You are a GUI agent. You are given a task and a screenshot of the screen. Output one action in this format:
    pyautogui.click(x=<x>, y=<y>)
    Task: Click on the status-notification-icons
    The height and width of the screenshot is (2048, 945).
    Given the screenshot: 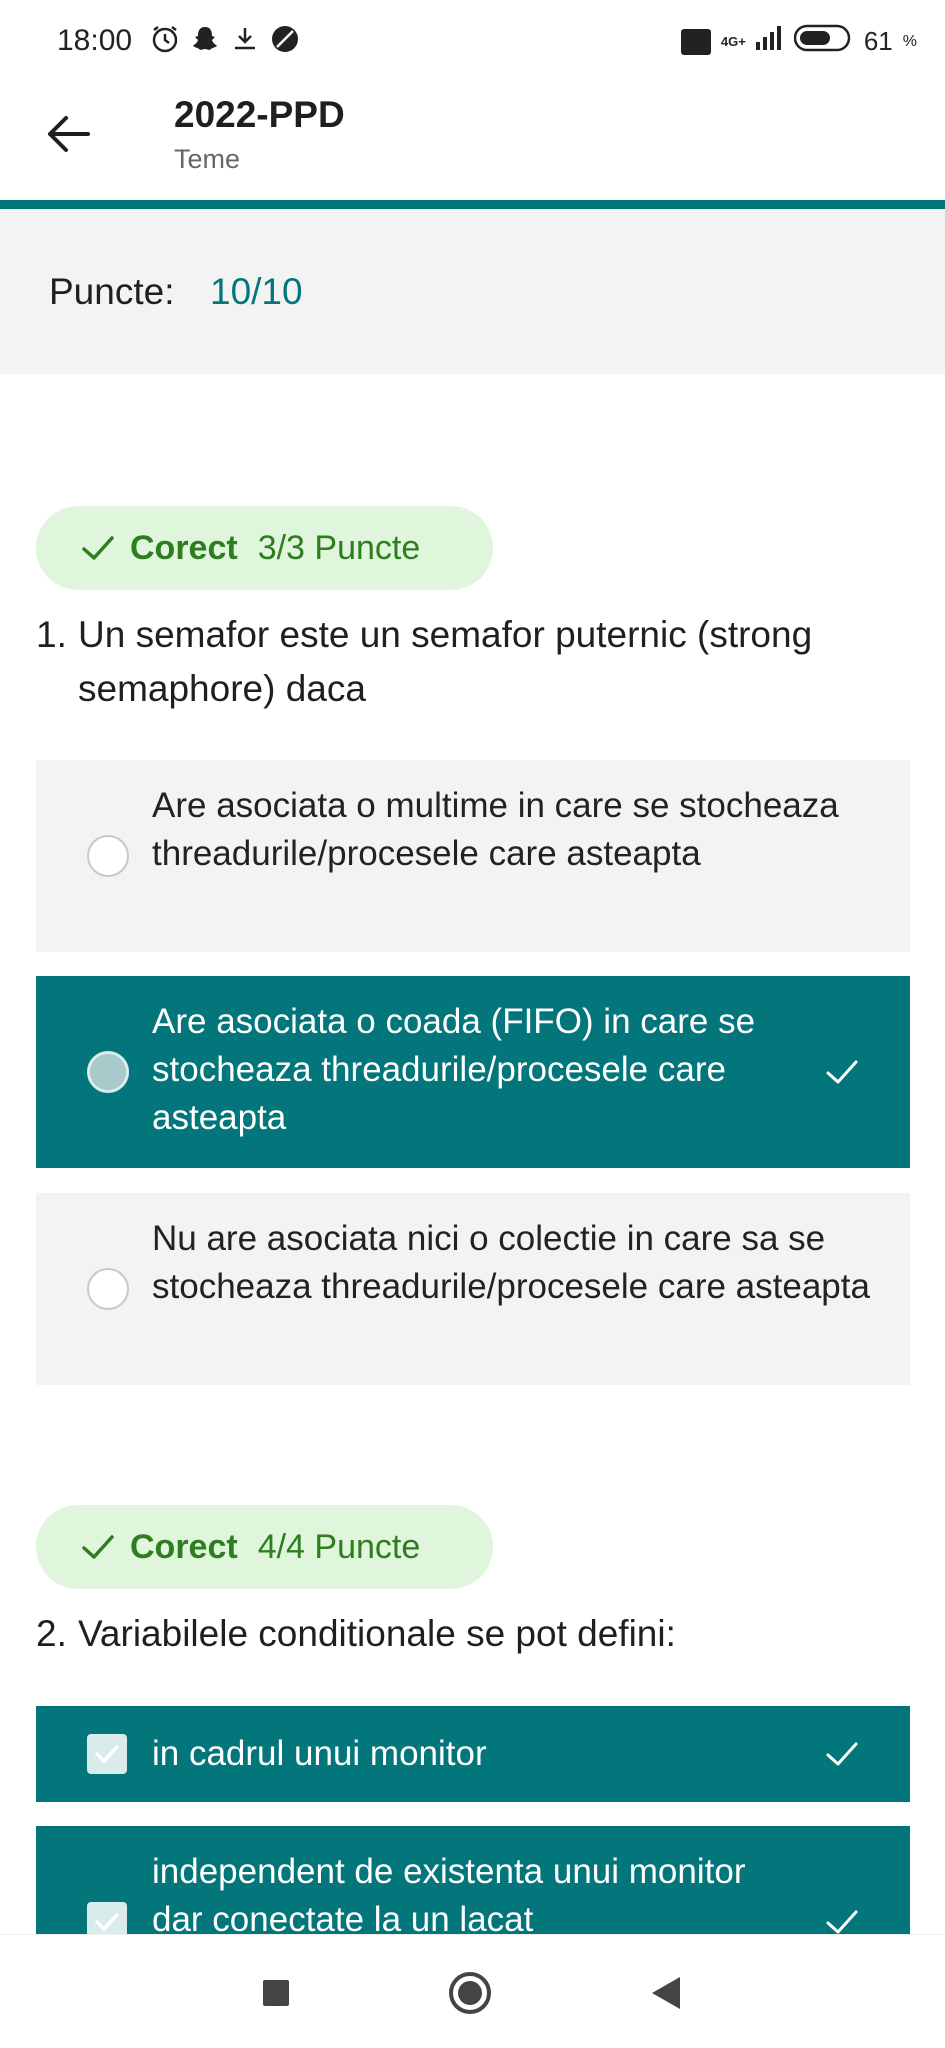 What is the action you would take?
    pyautogui.click(x=225, y=39)
    